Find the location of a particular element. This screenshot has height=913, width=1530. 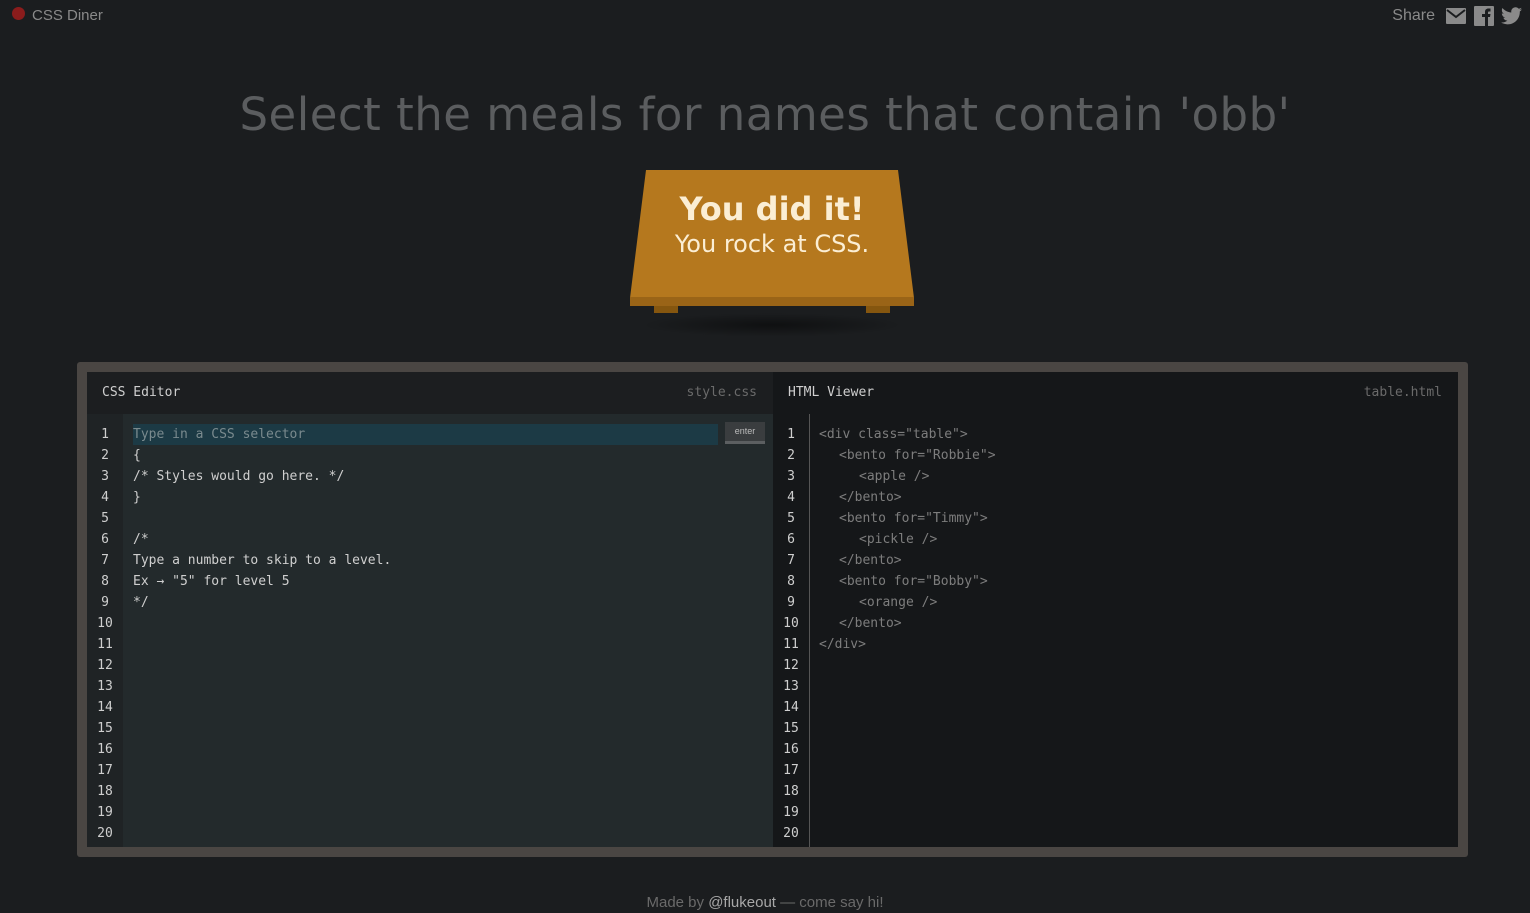

footer-suffix: — come say hi! is located at coordinates (832, 902).